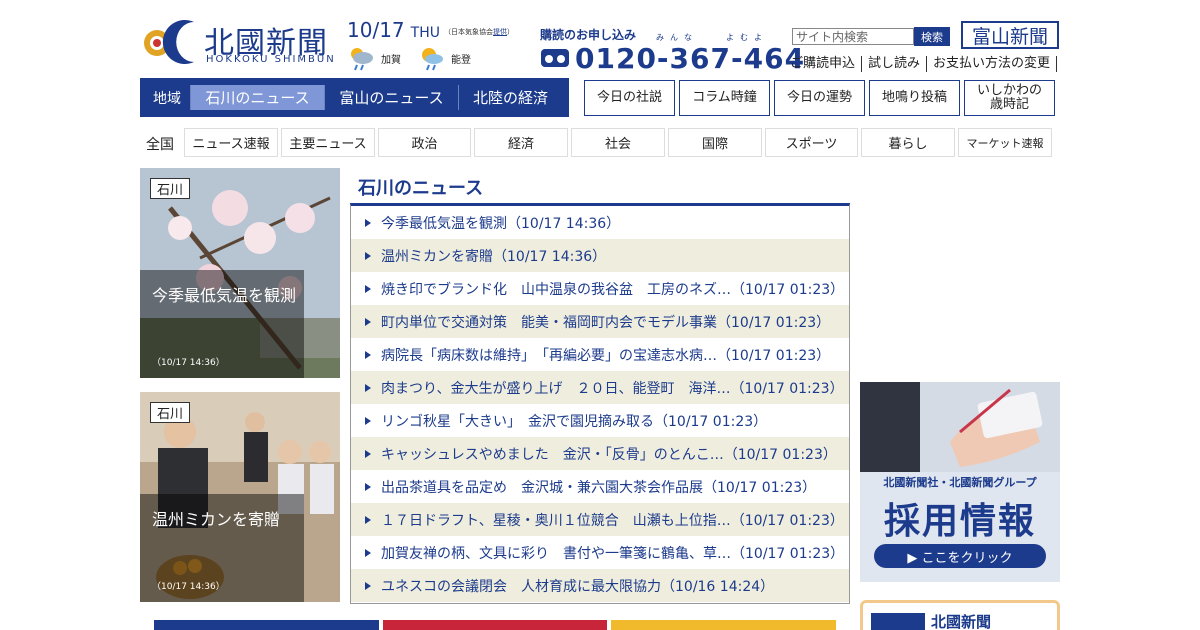  What do you see at coordinates (908, 142) in the screenshot?
I see `category-life: 暮らし` at bounding box center [908, 142].